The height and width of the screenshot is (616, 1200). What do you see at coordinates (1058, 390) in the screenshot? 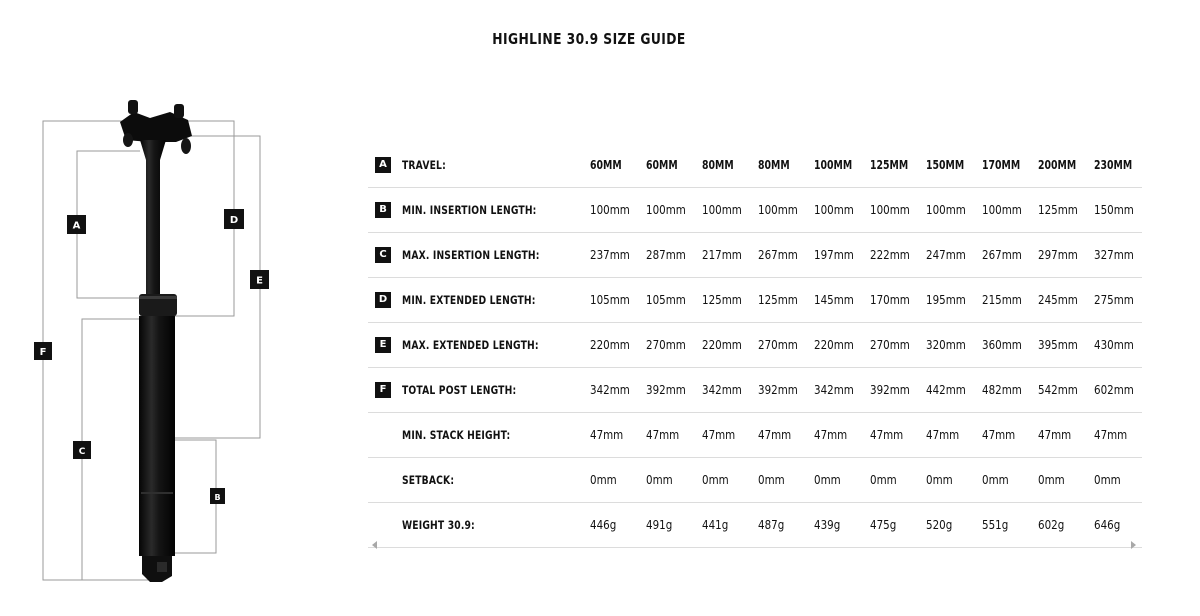
I see `table-cell: 542mm` at bounding box center [1058, 390].